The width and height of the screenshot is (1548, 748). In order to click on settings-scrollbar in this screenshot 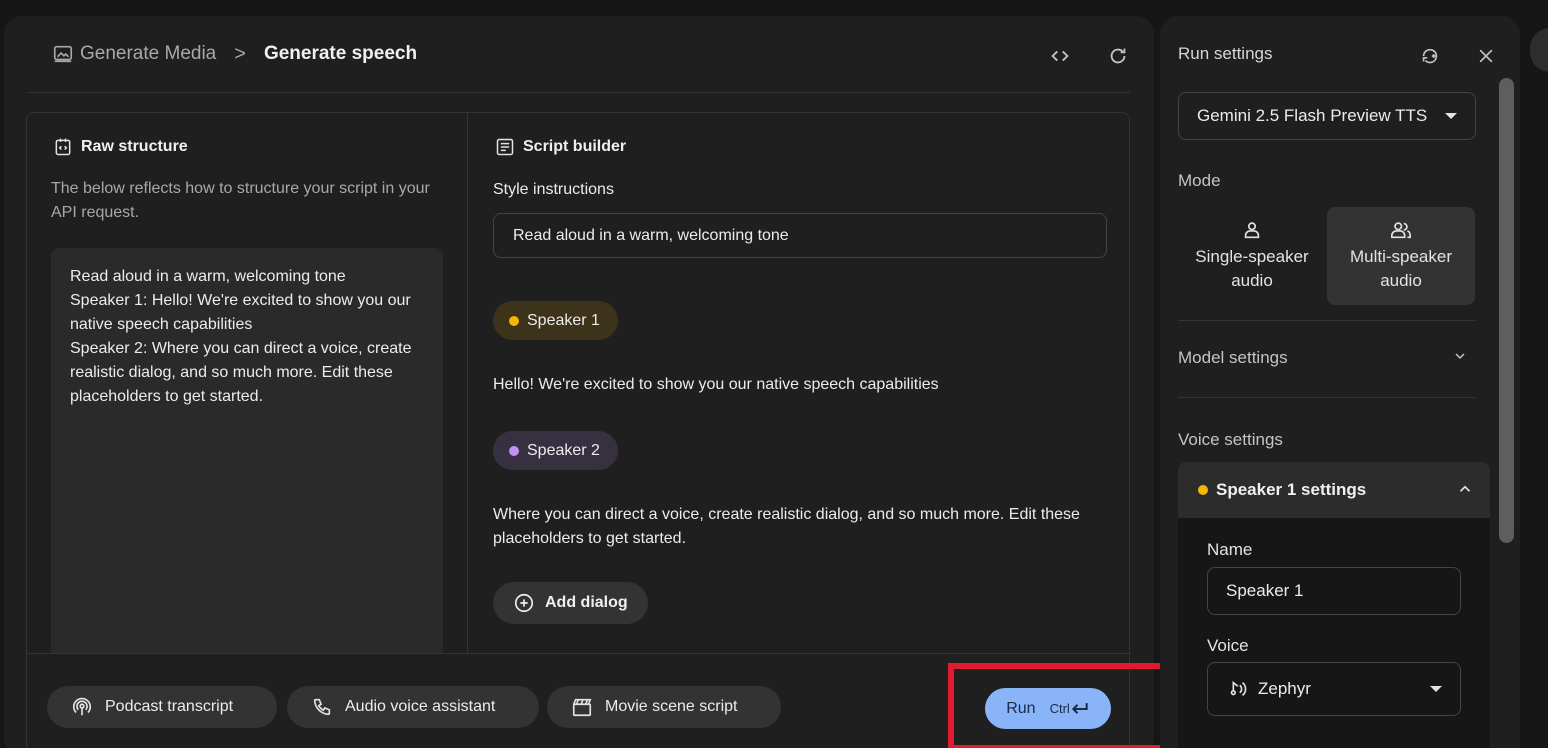, I will do `click(1506, 310)`.